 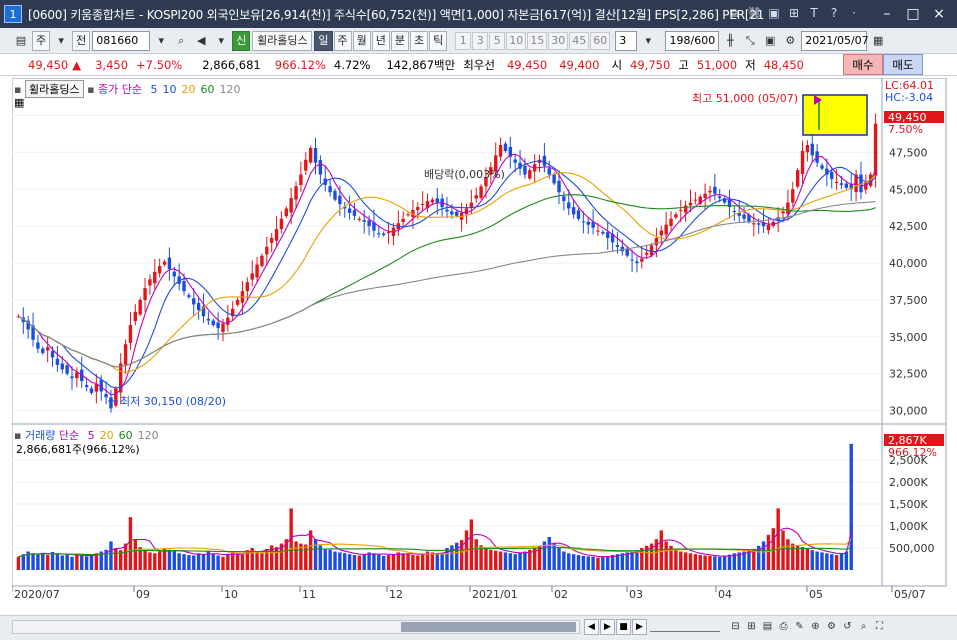 I want to click on ma-period-label: 60, so click(x=208, y=89).